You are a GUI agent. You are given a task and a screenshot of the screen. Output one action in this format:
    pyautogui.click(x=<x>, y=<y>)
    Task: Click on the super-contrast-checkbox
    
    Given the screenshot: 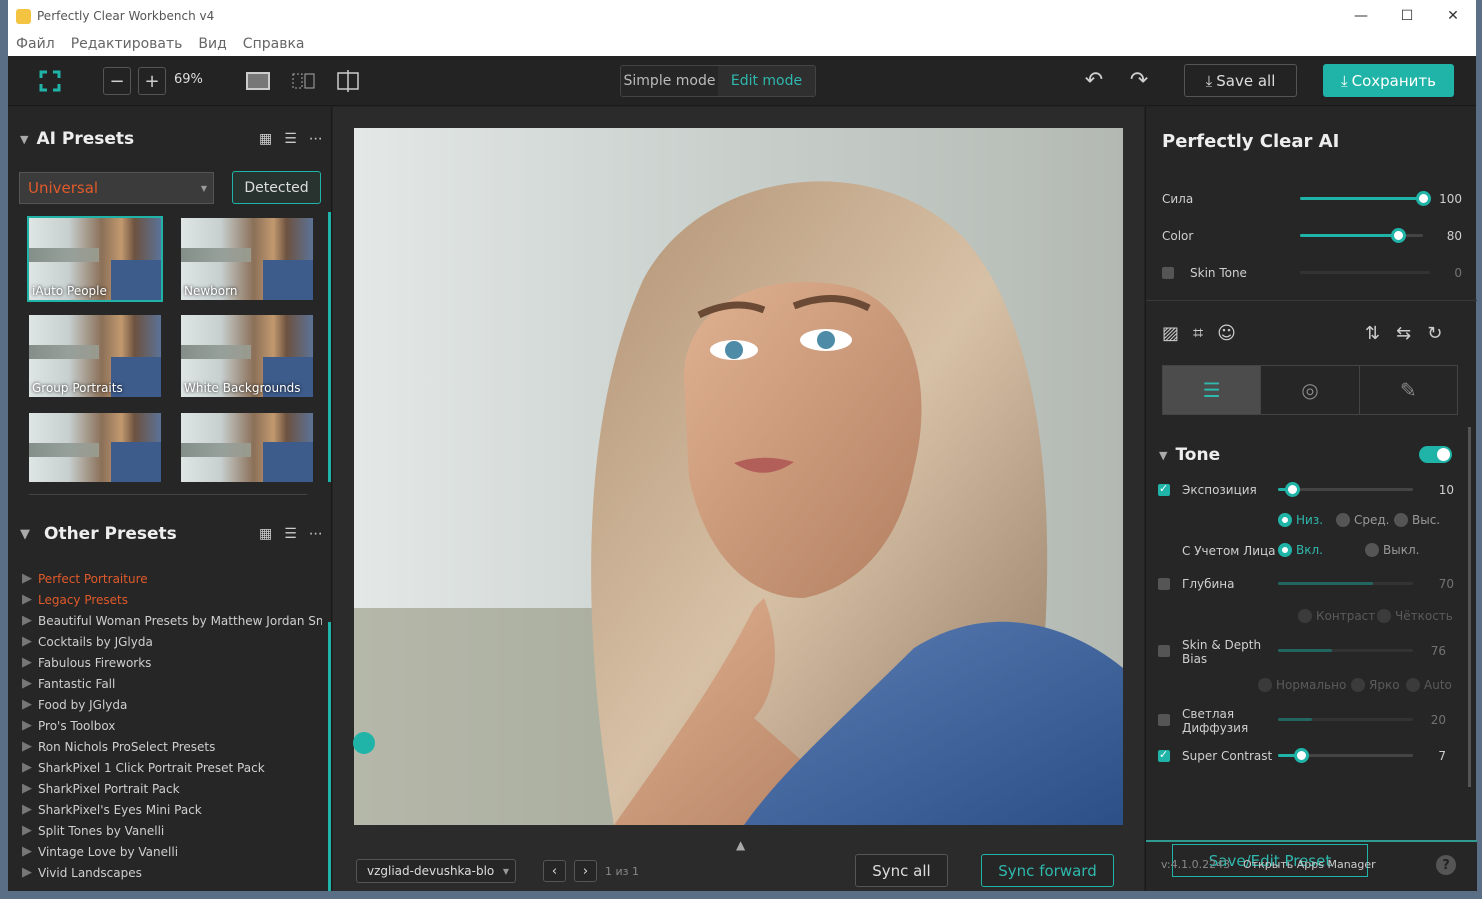 What is the action you would take?
    pyautogui.click(x=1164, y=755)
    